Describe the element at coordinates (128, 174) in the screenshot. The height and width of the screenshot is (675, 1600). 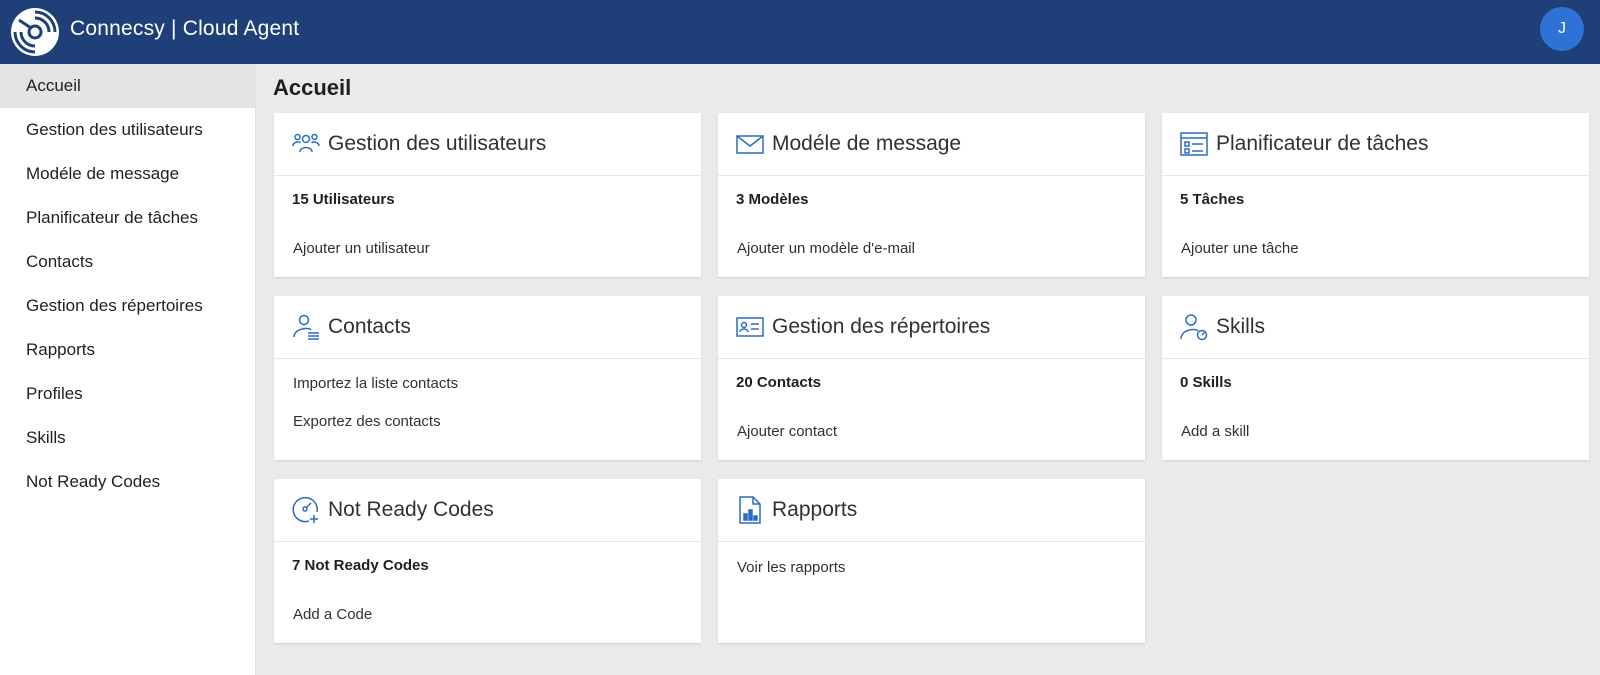
I see `sidebar-item-modele-message: Modéle de message` at that location.